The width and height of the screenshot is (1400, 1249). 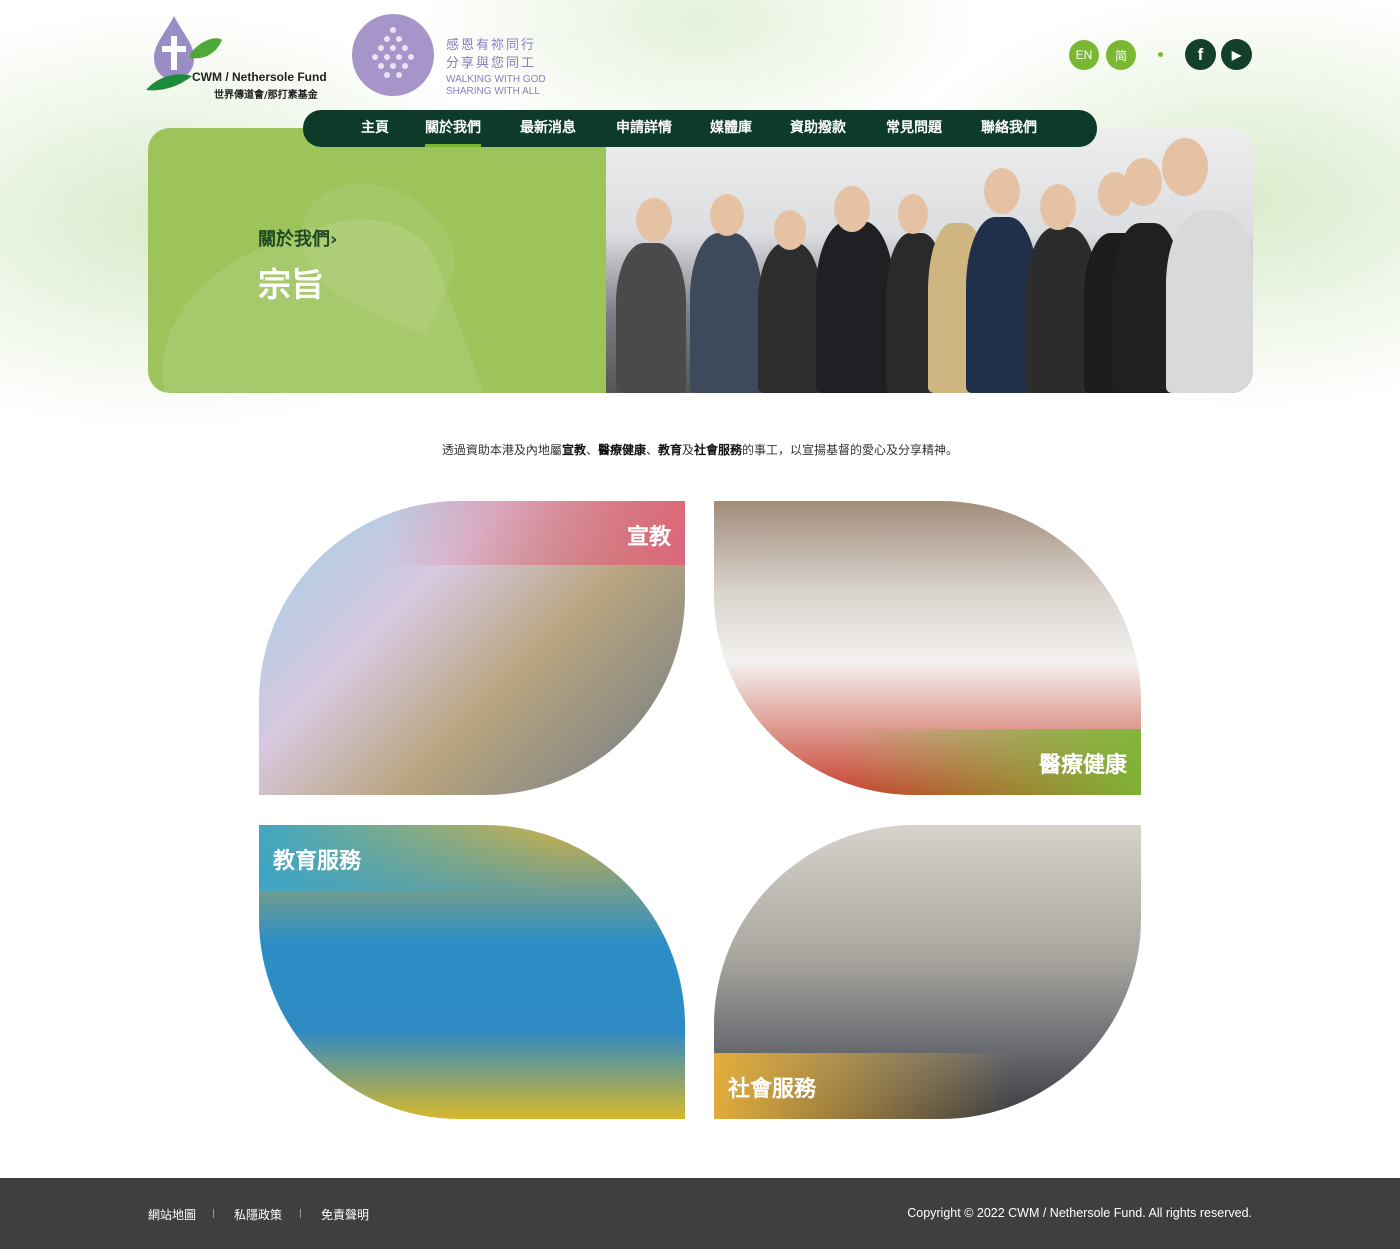 I want to click on nav-item-news: 最新消息, so click(x=548, y=128).